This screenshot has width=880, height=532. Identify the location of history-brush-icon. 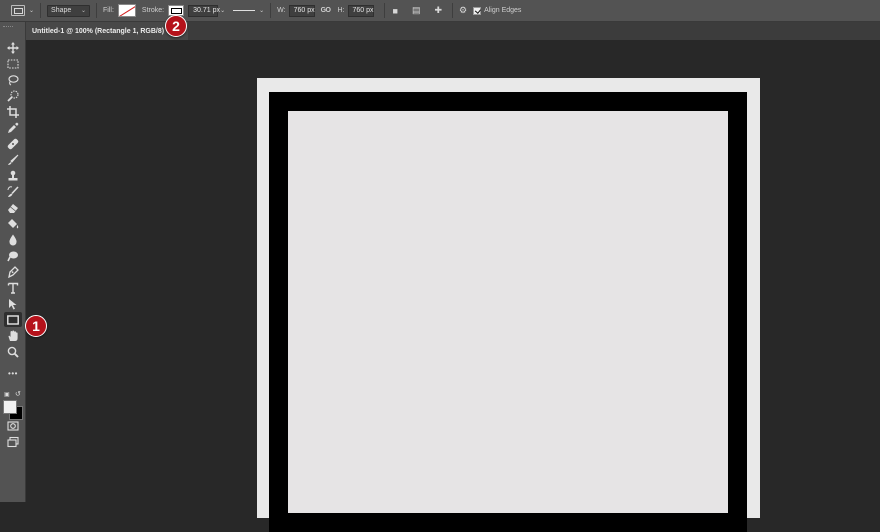
(13, 191).